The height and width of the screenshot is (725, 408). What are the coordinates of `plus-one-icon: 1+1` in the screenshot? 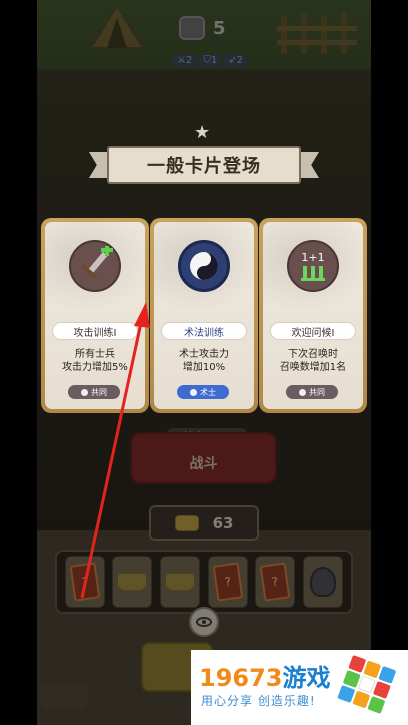 It's located at (313, 266).